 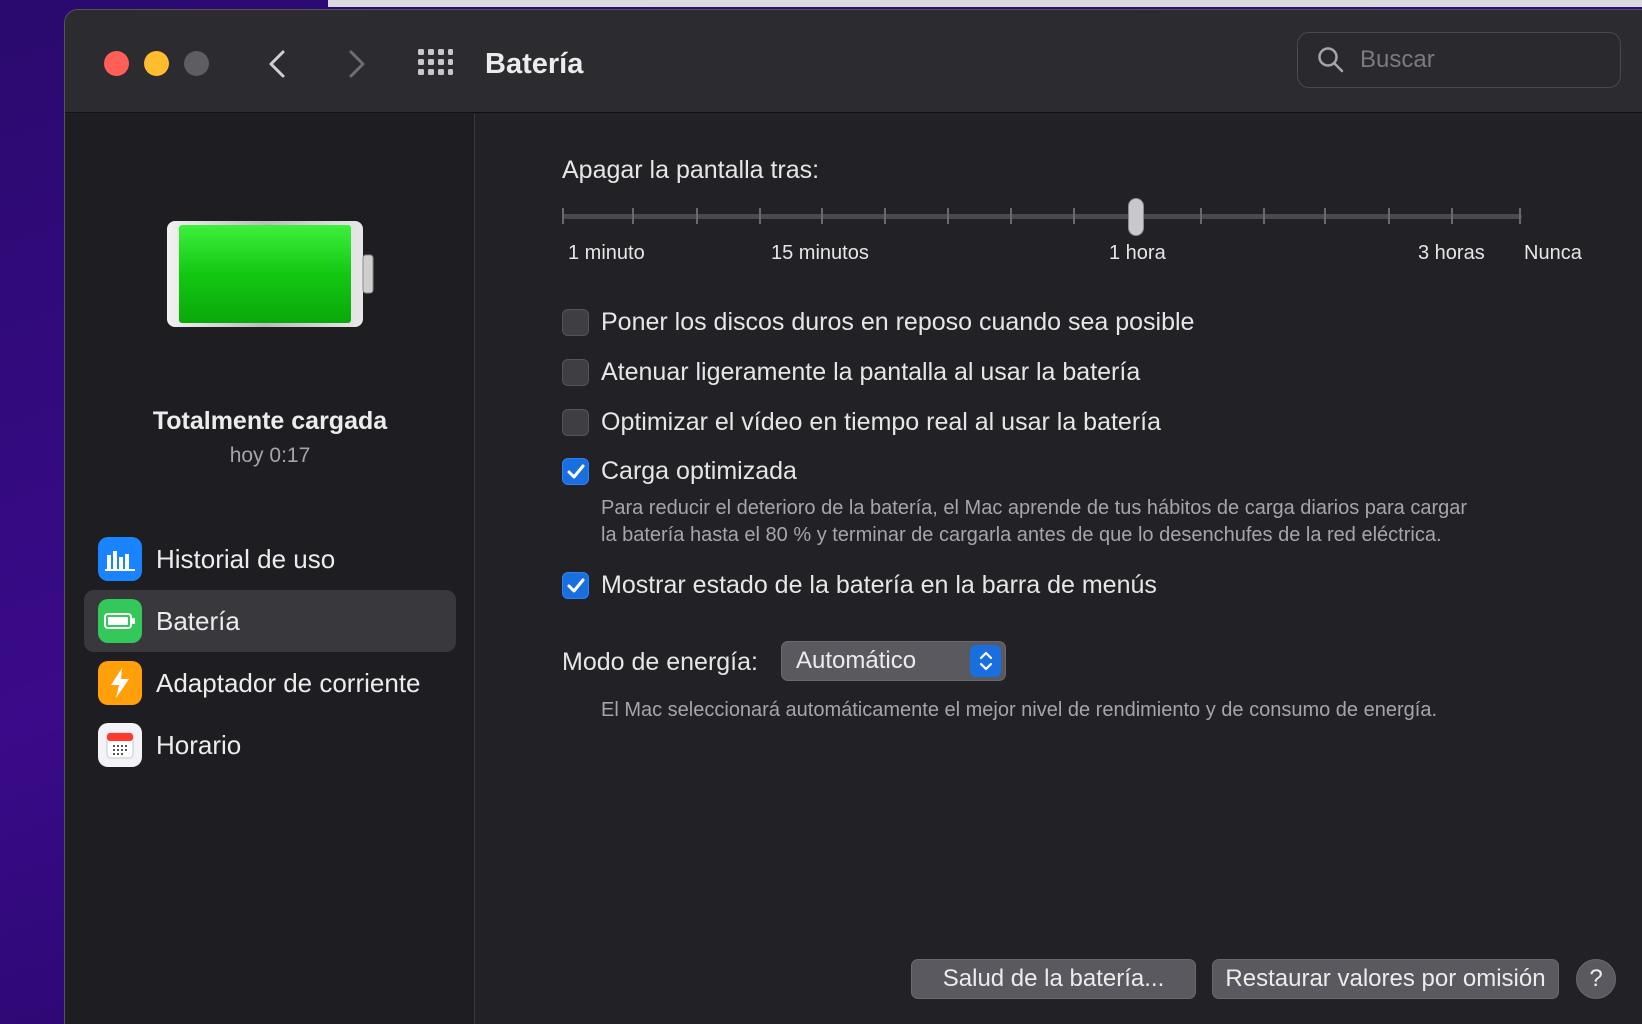 I want to click on sidebar-item-label: Horario, so click(x=199, y=744).